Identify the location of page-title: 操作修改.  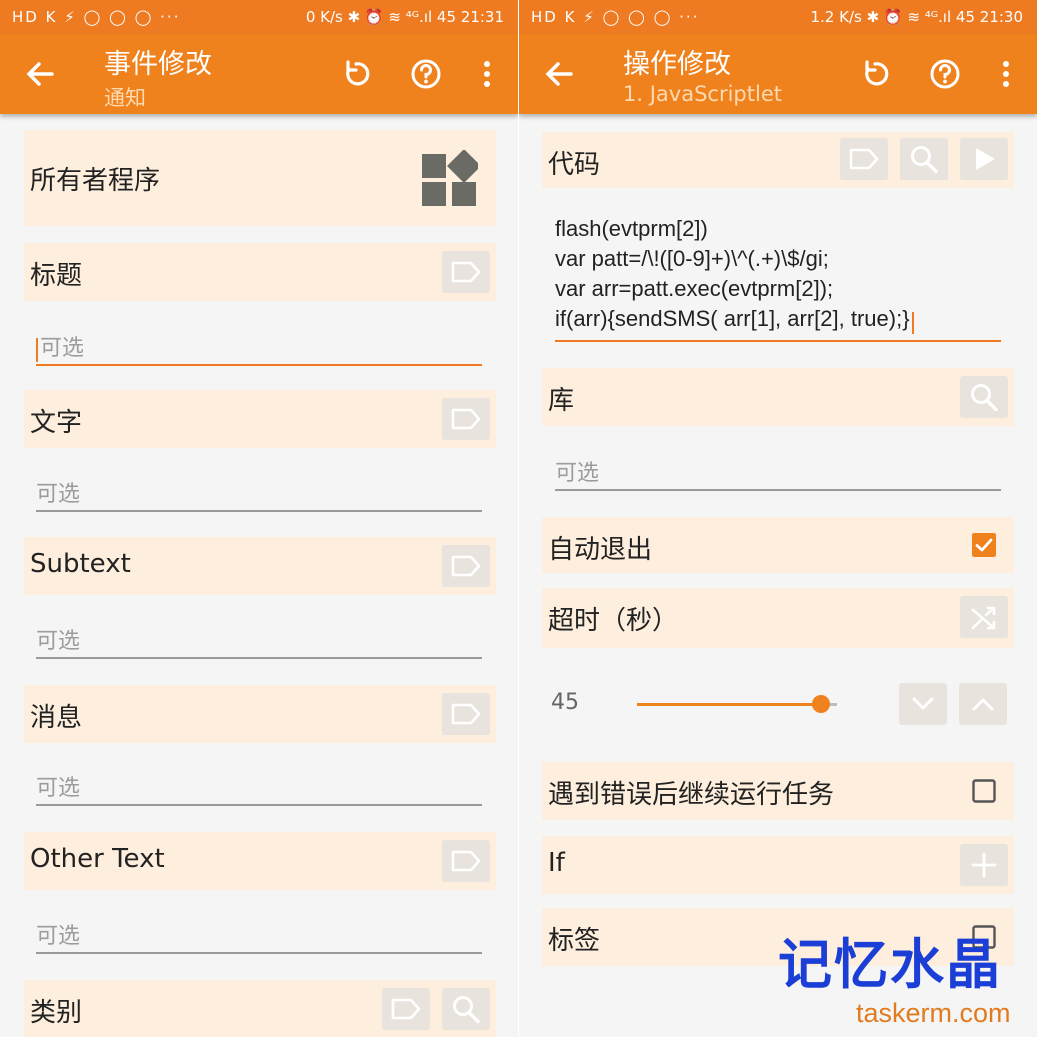
(677, 64).